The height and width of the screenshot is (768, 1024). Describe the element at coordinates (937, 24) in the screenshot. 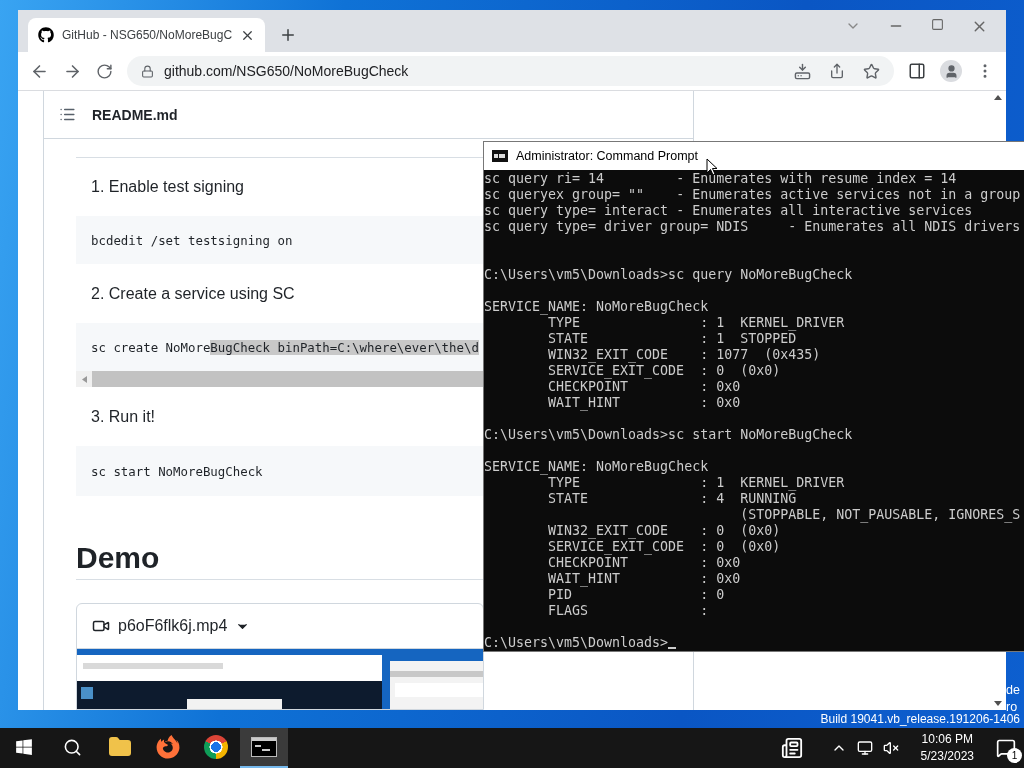

I see `maximize-icon` at that location.